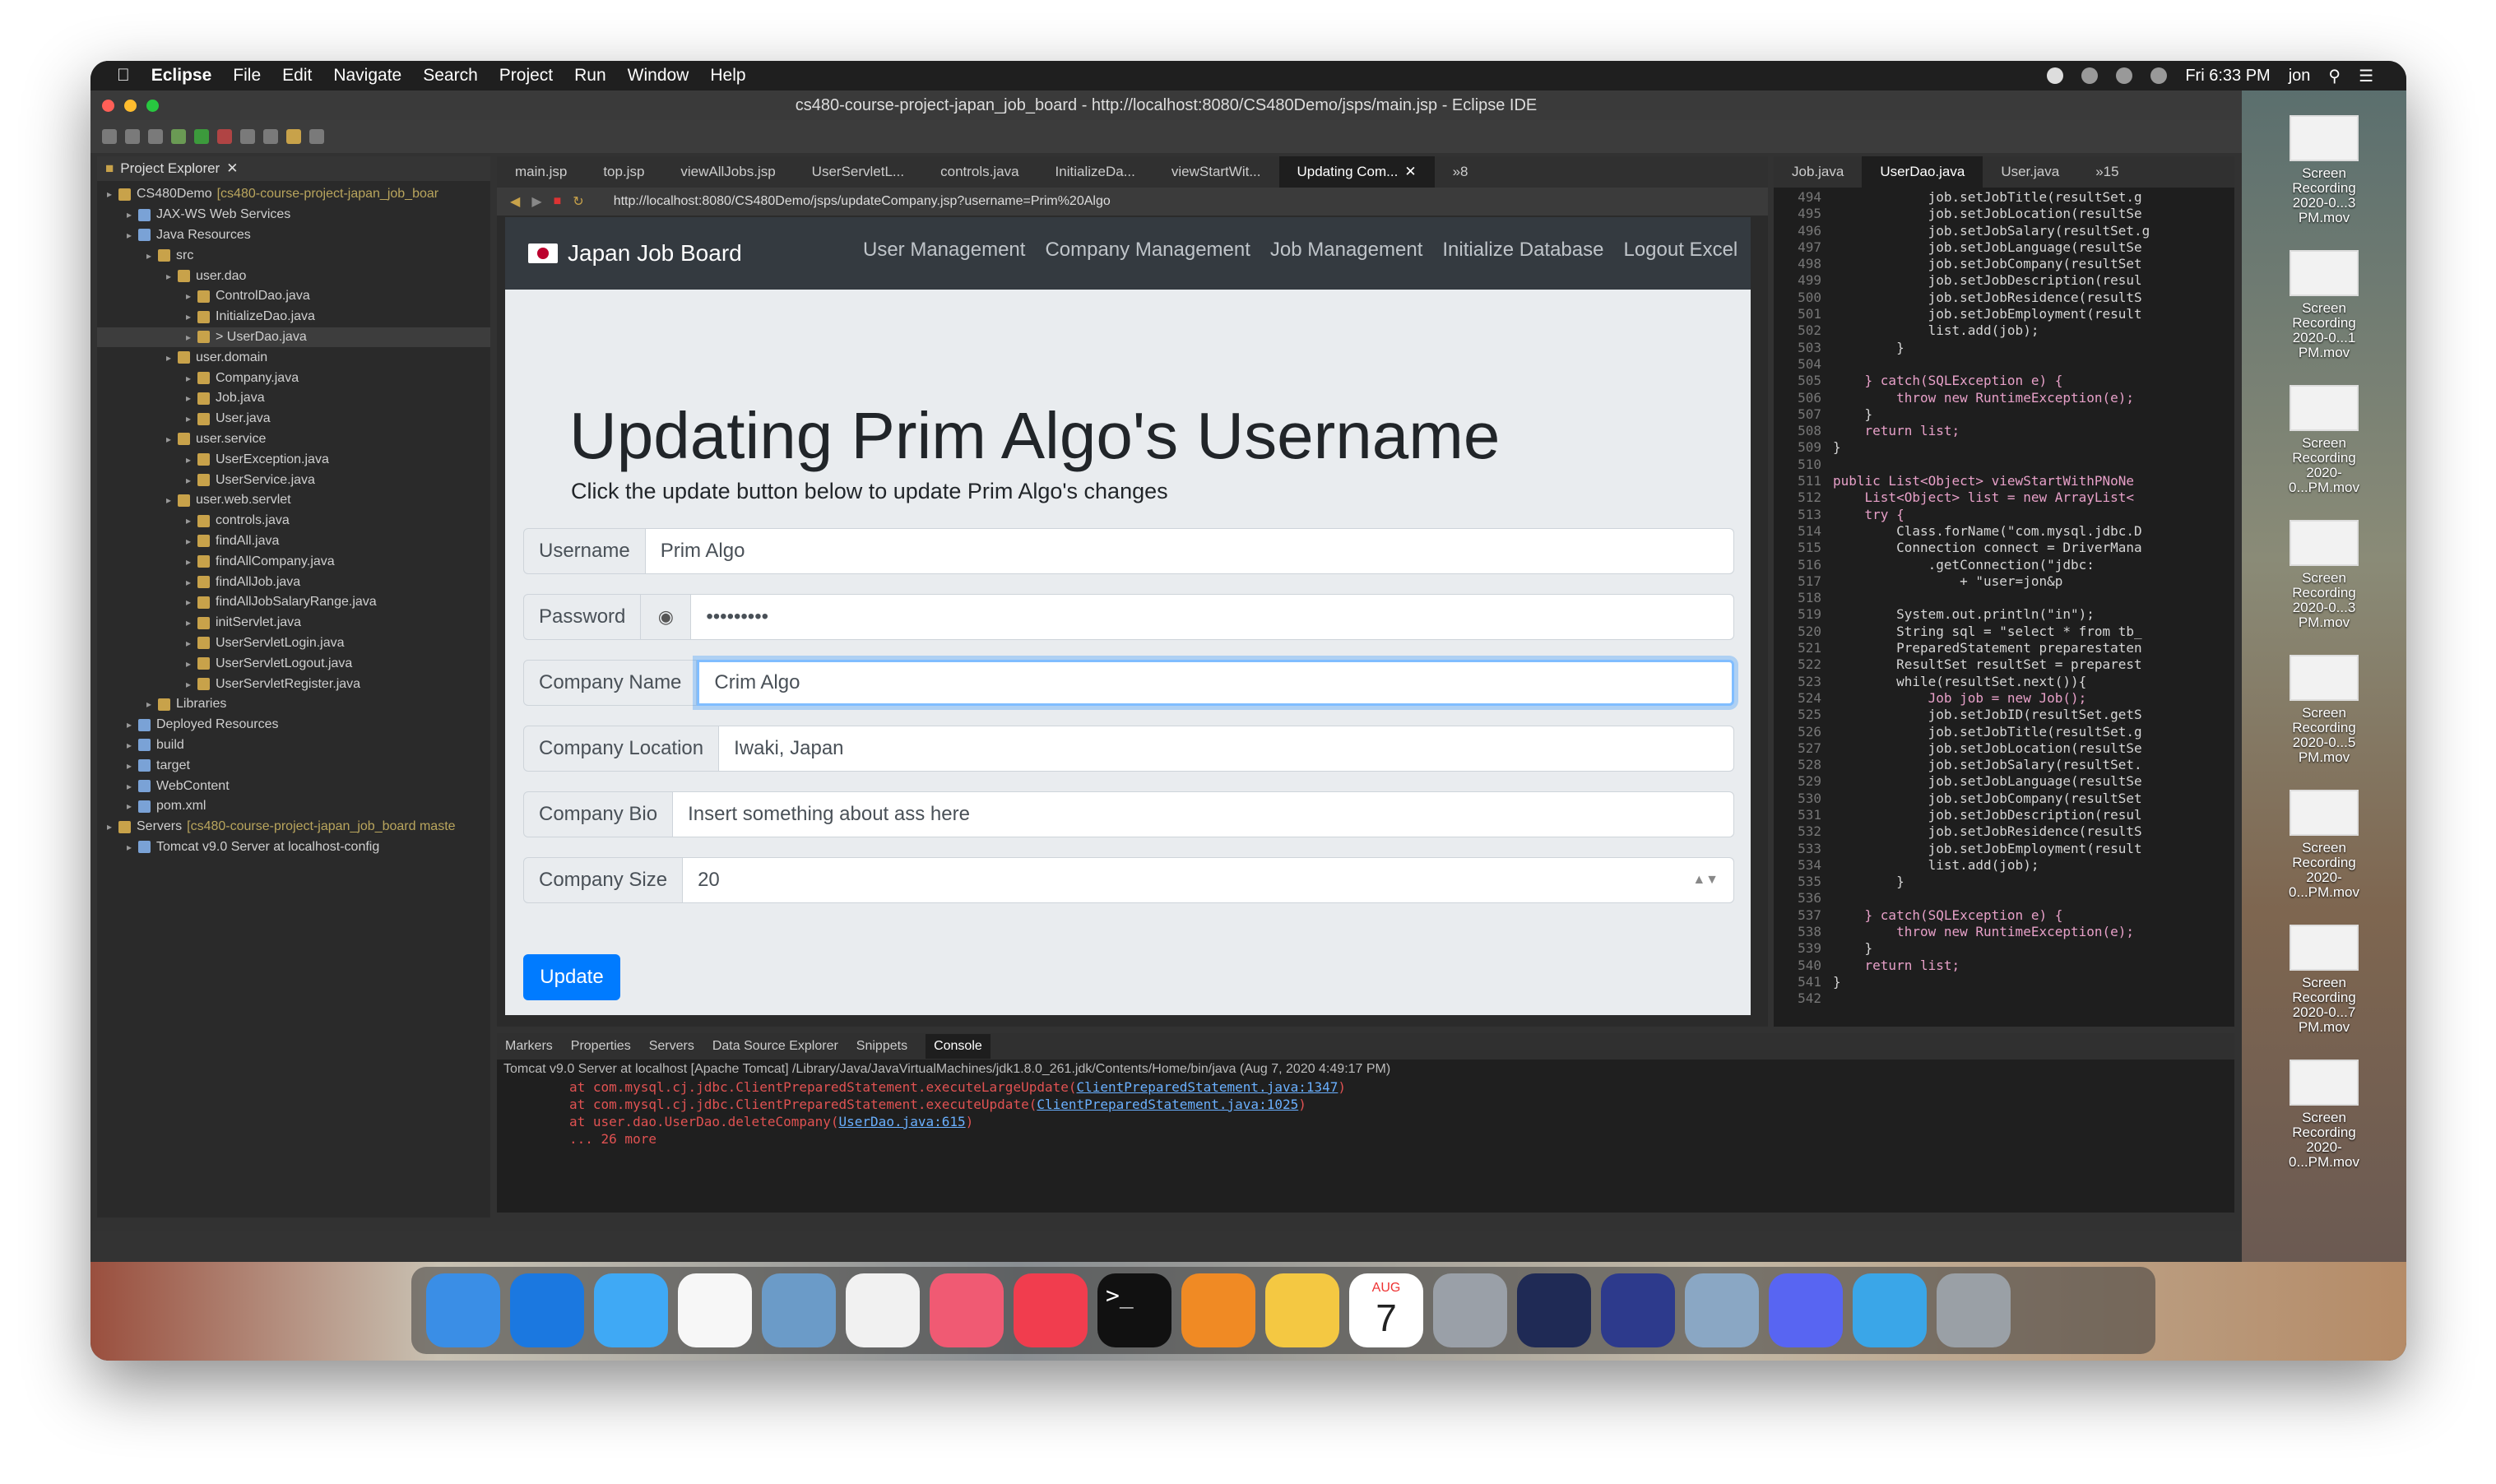  I want to click on bluetooth-icon, so click(2124, 75).